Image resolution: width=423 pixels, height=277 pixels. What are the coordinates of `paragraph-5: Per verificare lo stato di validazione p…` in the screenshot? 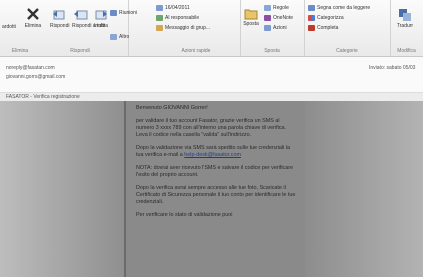 It's located at (184, 215).